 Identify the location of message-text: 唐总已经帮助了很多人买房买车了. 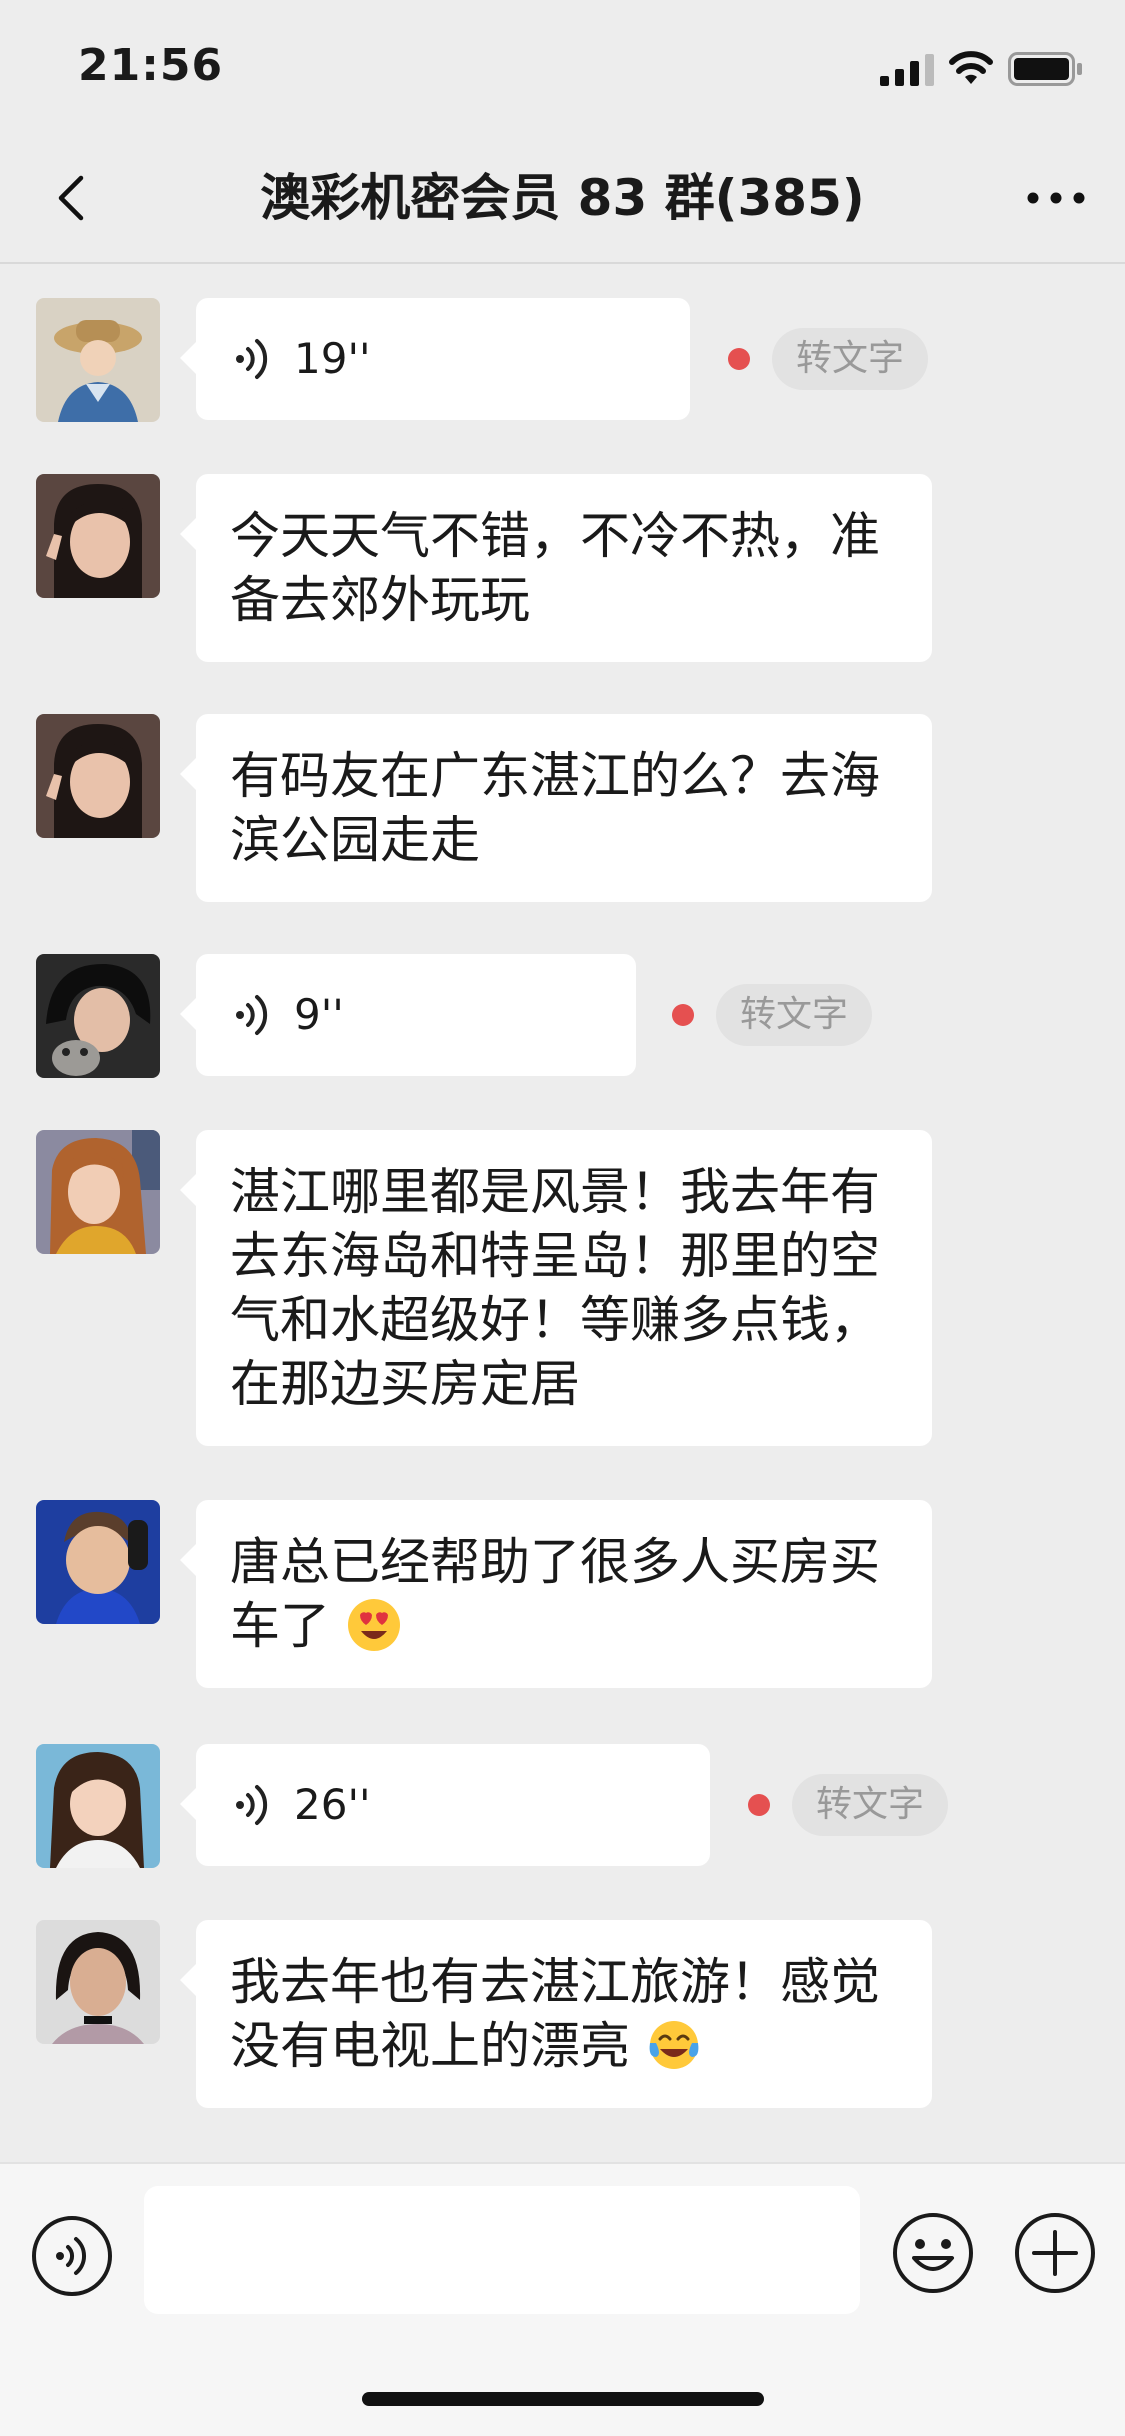
(555, 1594).